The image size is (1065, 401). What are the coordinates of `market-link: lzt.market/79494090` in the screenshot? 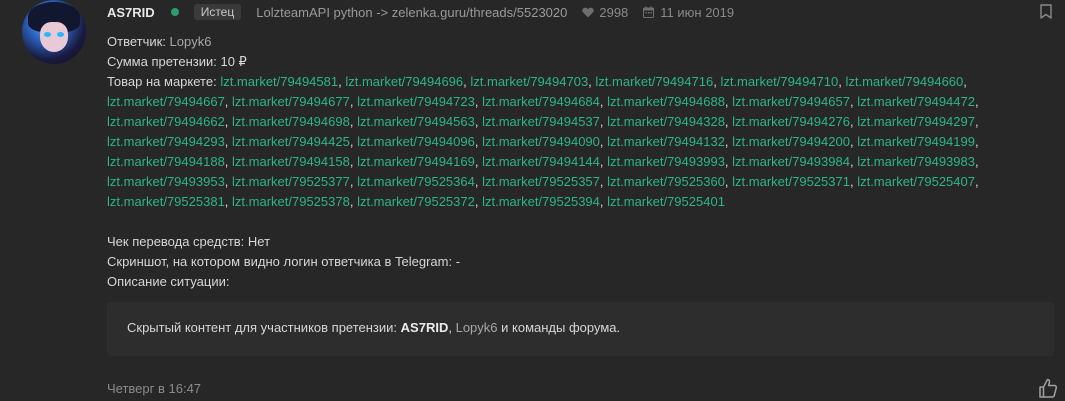 It's located at (541, 141).